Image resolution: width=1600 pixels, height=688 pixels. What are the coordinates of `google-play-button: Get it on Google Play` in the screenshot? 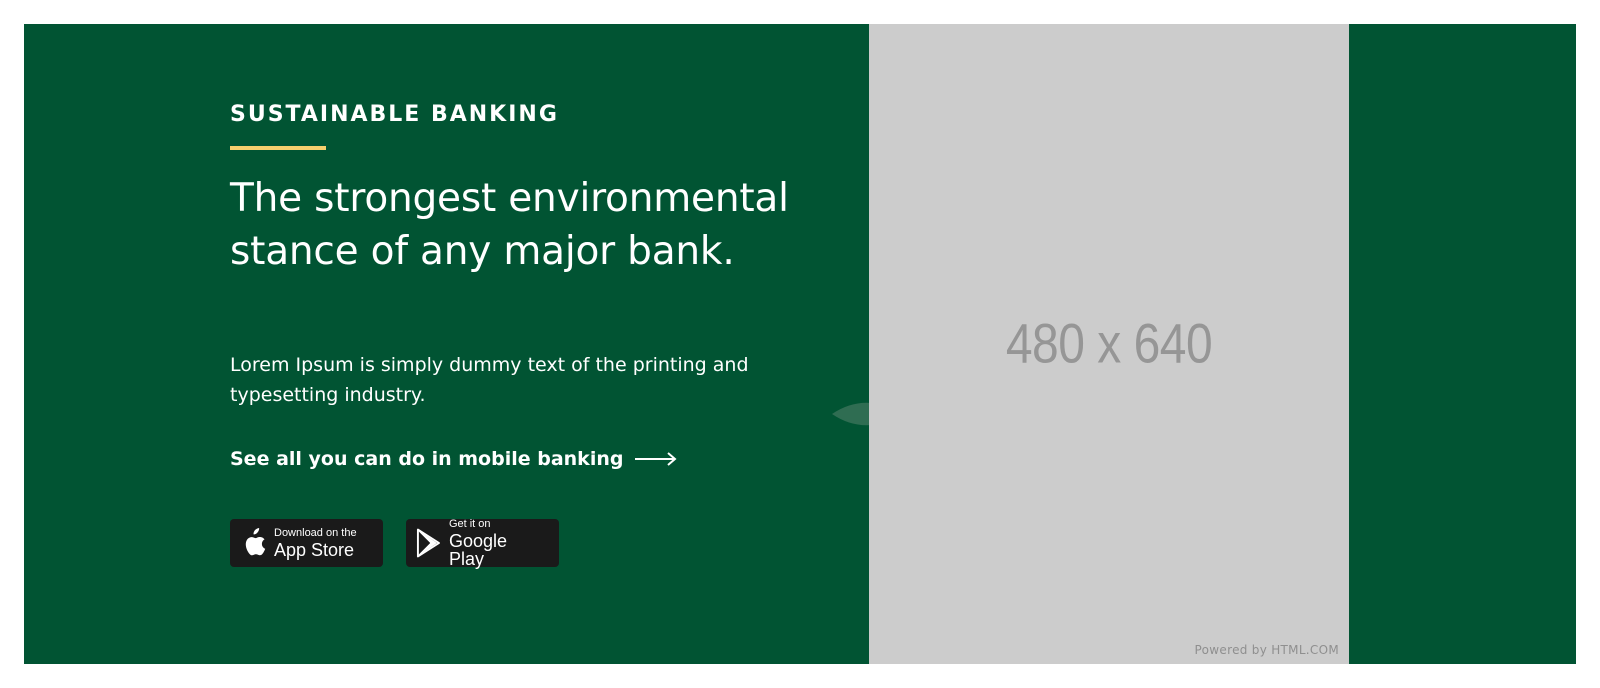 It's located at (482, 543).